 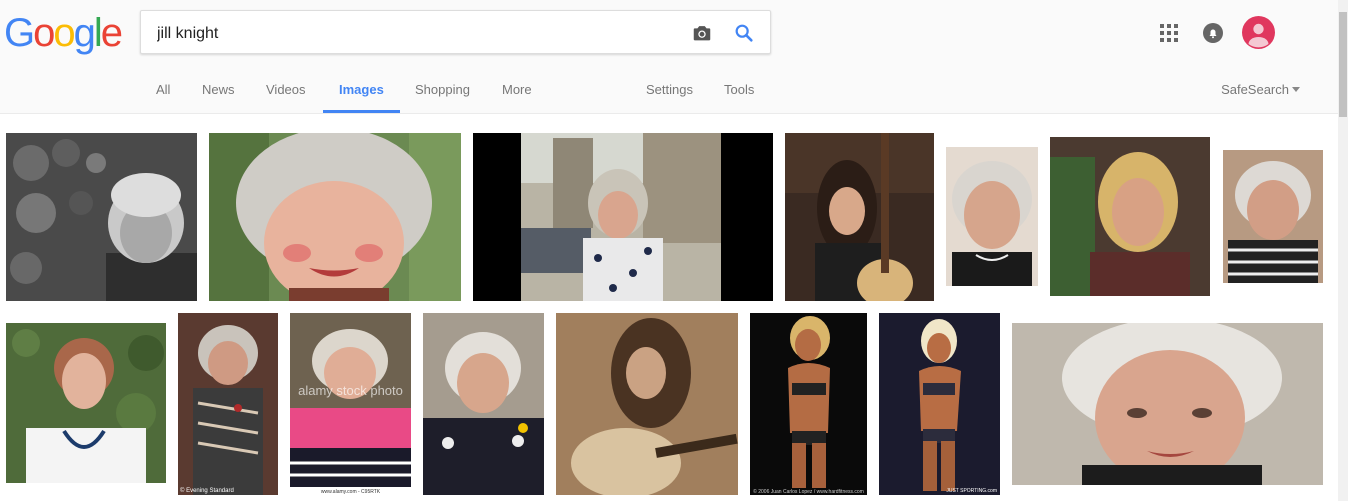 What do you see at coordinates (417, 34) in the screenshot?
I see `search-input` at bounding box center [417, 34].